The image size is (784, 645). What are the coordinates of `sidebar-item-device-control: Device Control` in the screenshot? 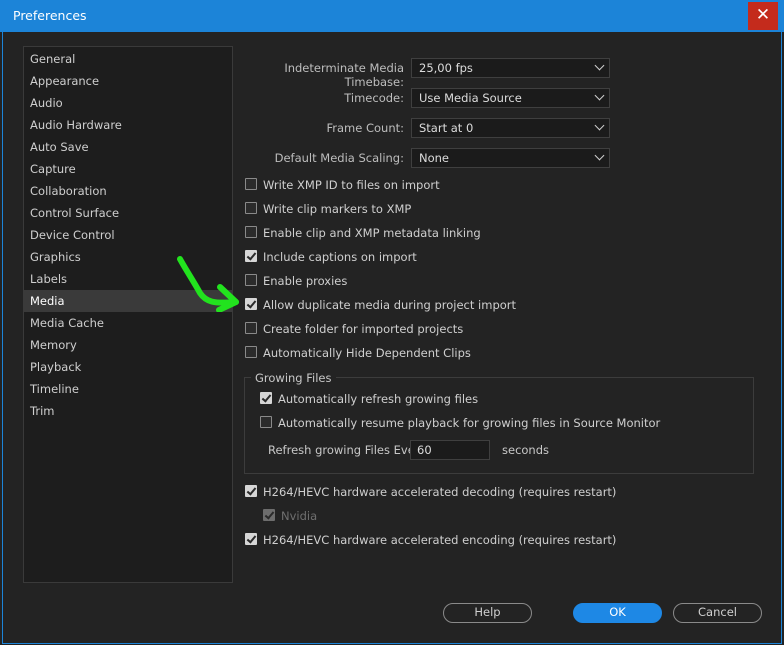 It's located at (128, 235).